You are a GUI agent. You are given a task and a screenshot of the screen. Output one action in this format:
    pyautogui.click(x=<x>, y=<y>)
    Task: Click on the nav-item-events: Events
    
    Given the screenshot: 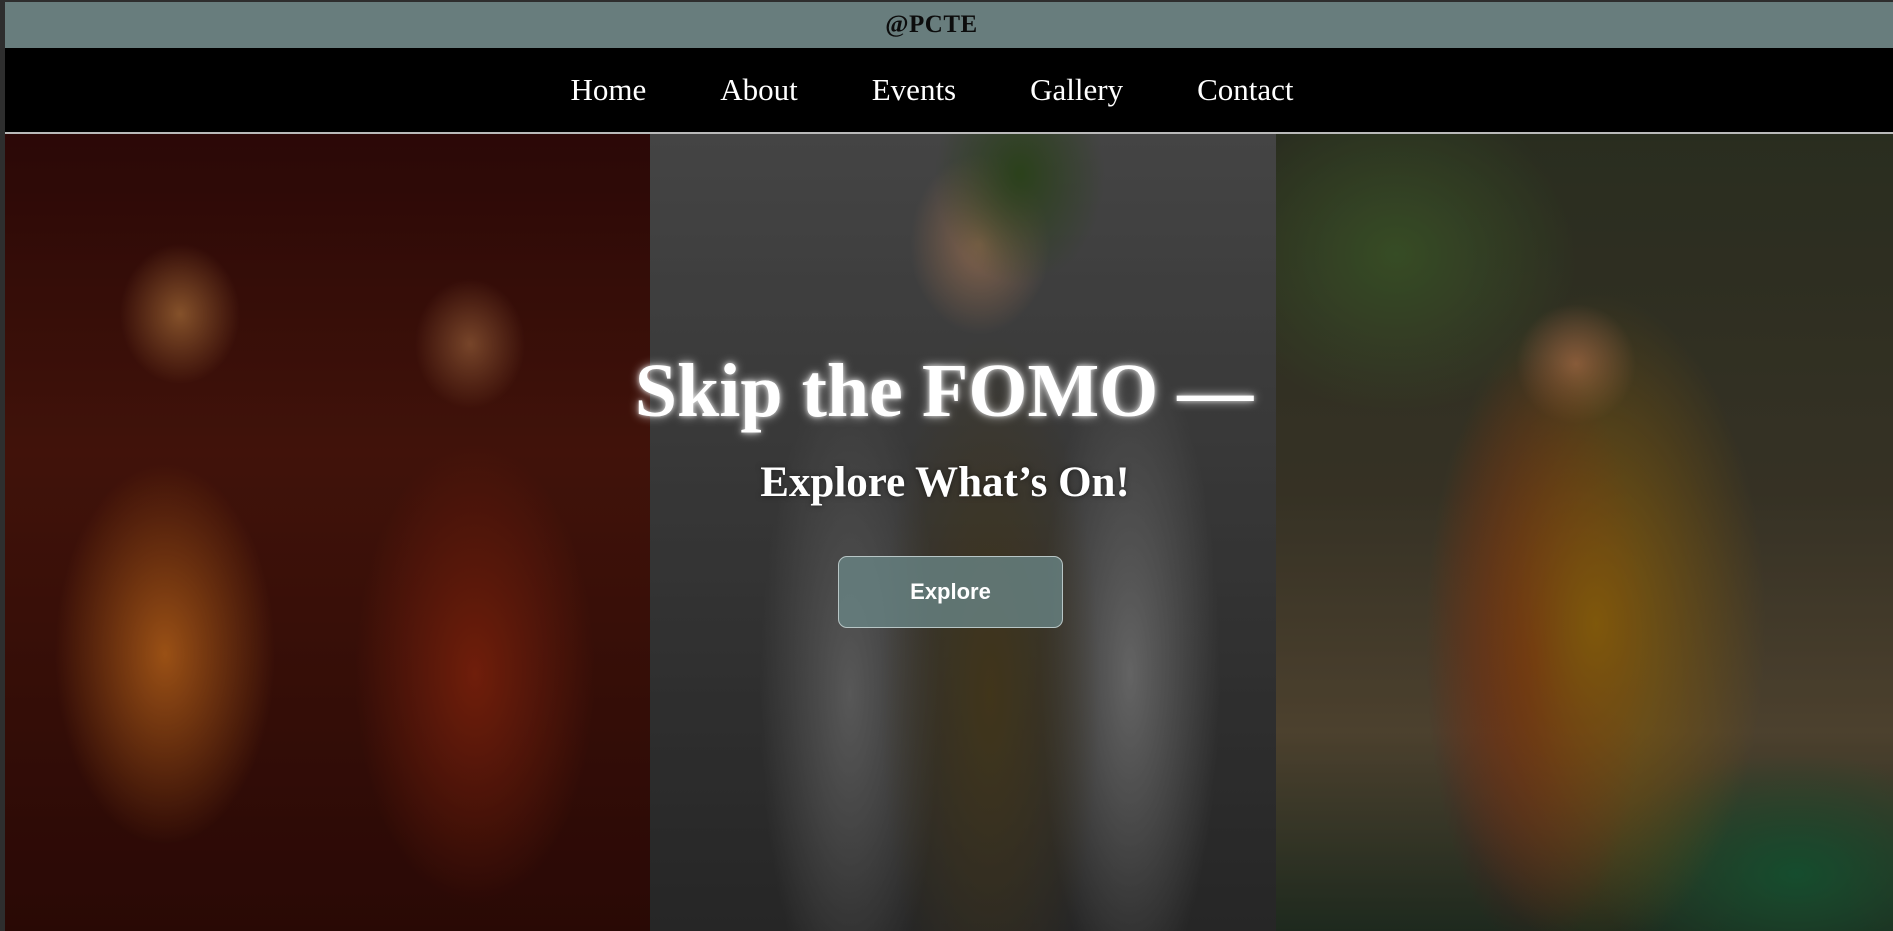 What is the action you would take?
    pyautogui.click(x=914, y=90)
    